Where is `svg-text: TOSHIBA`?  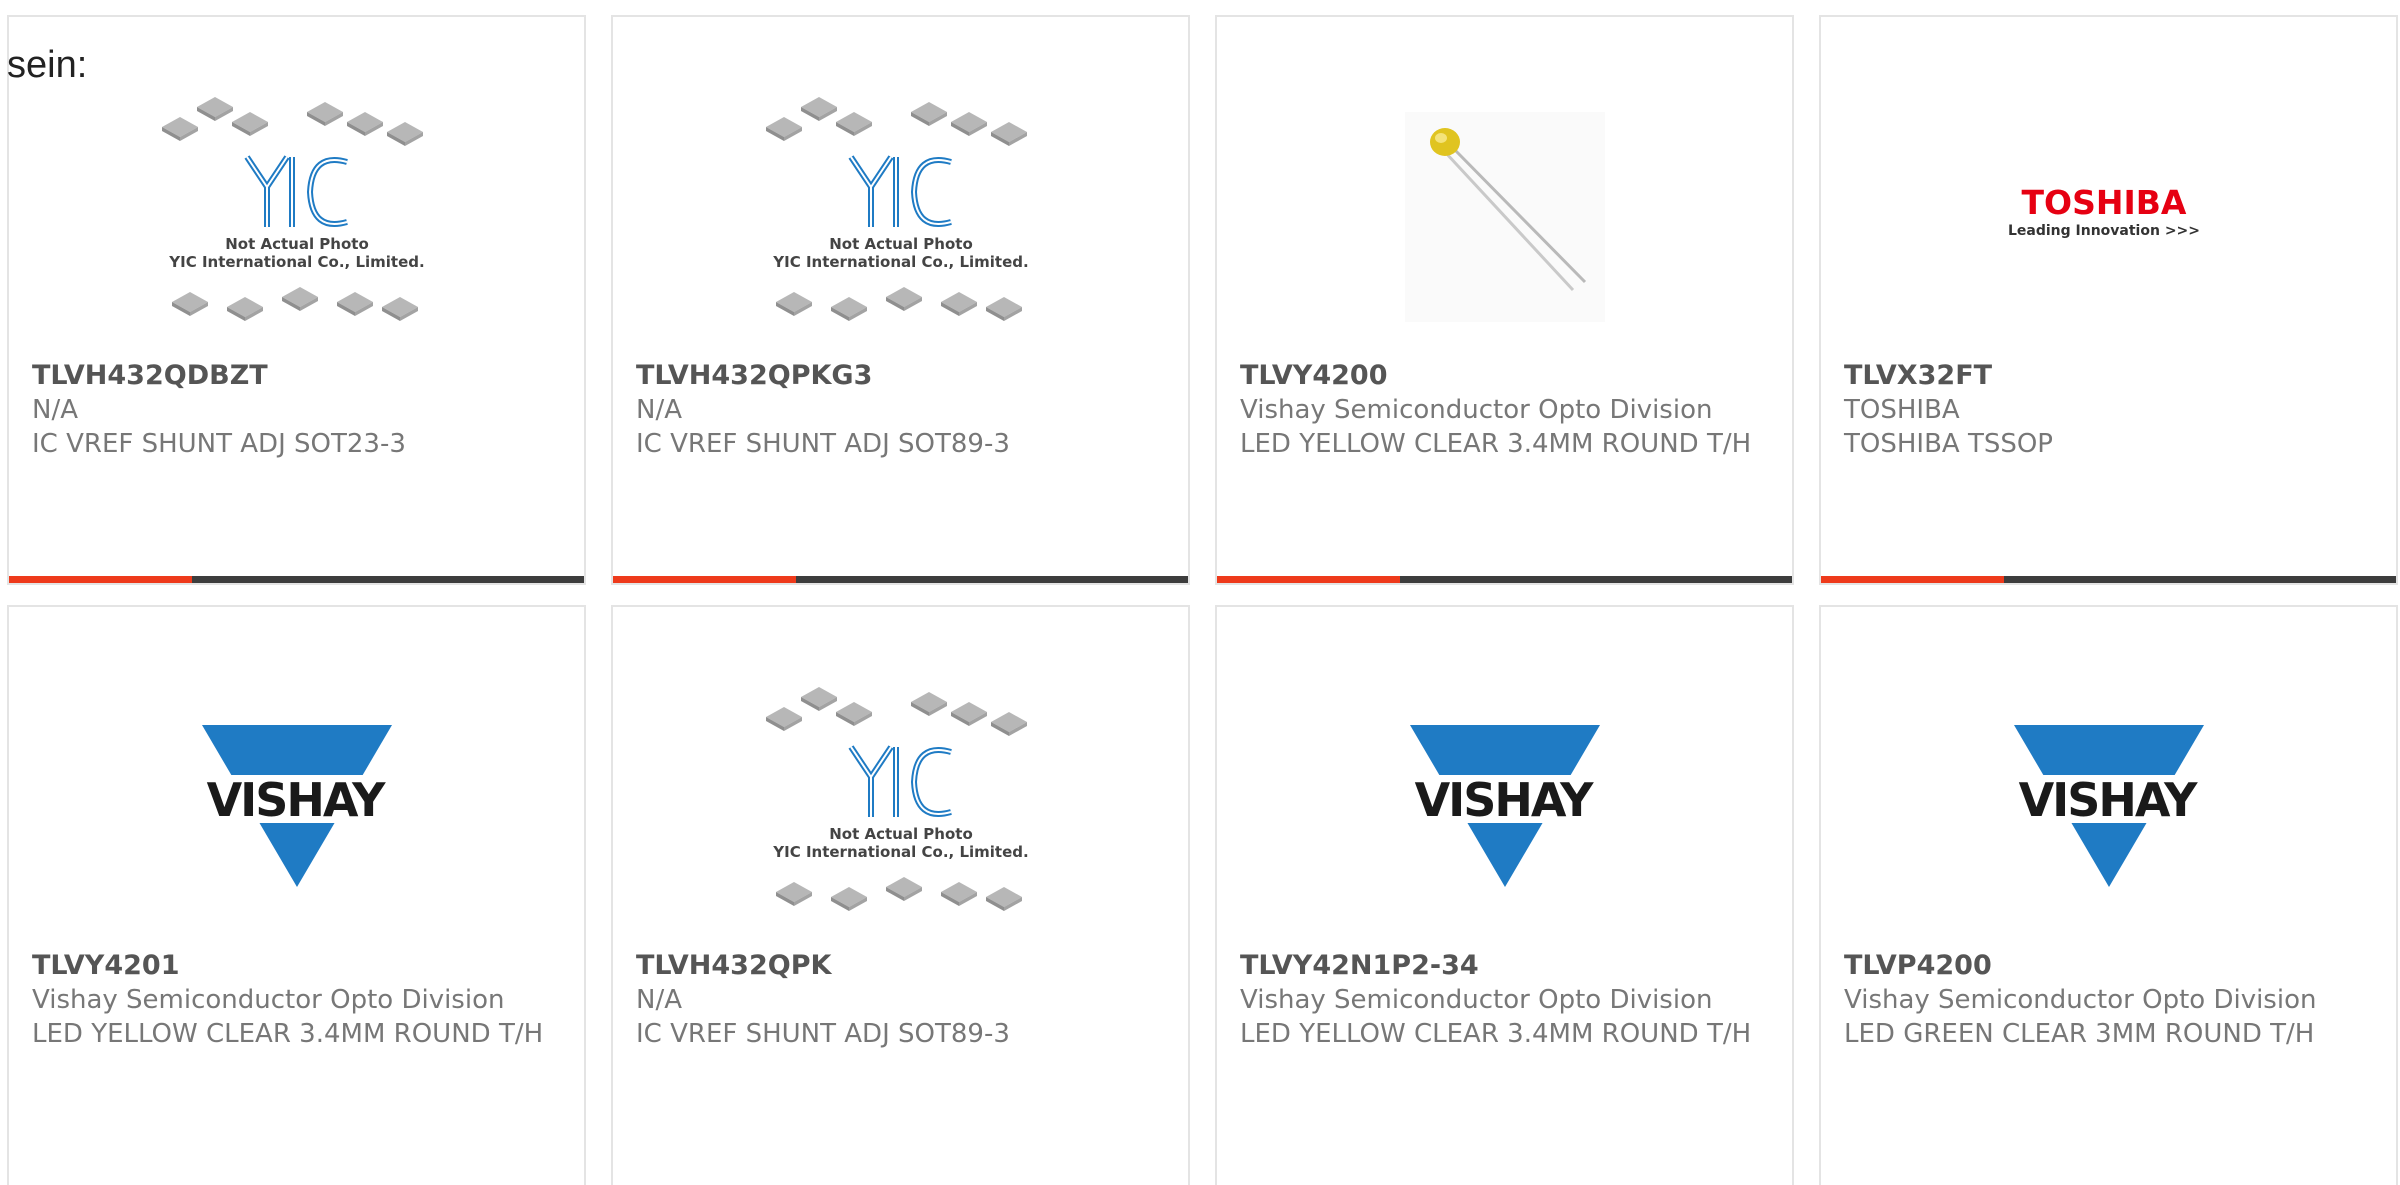
svg-text: TOSHIBA is located at coordinates (2103, 202).